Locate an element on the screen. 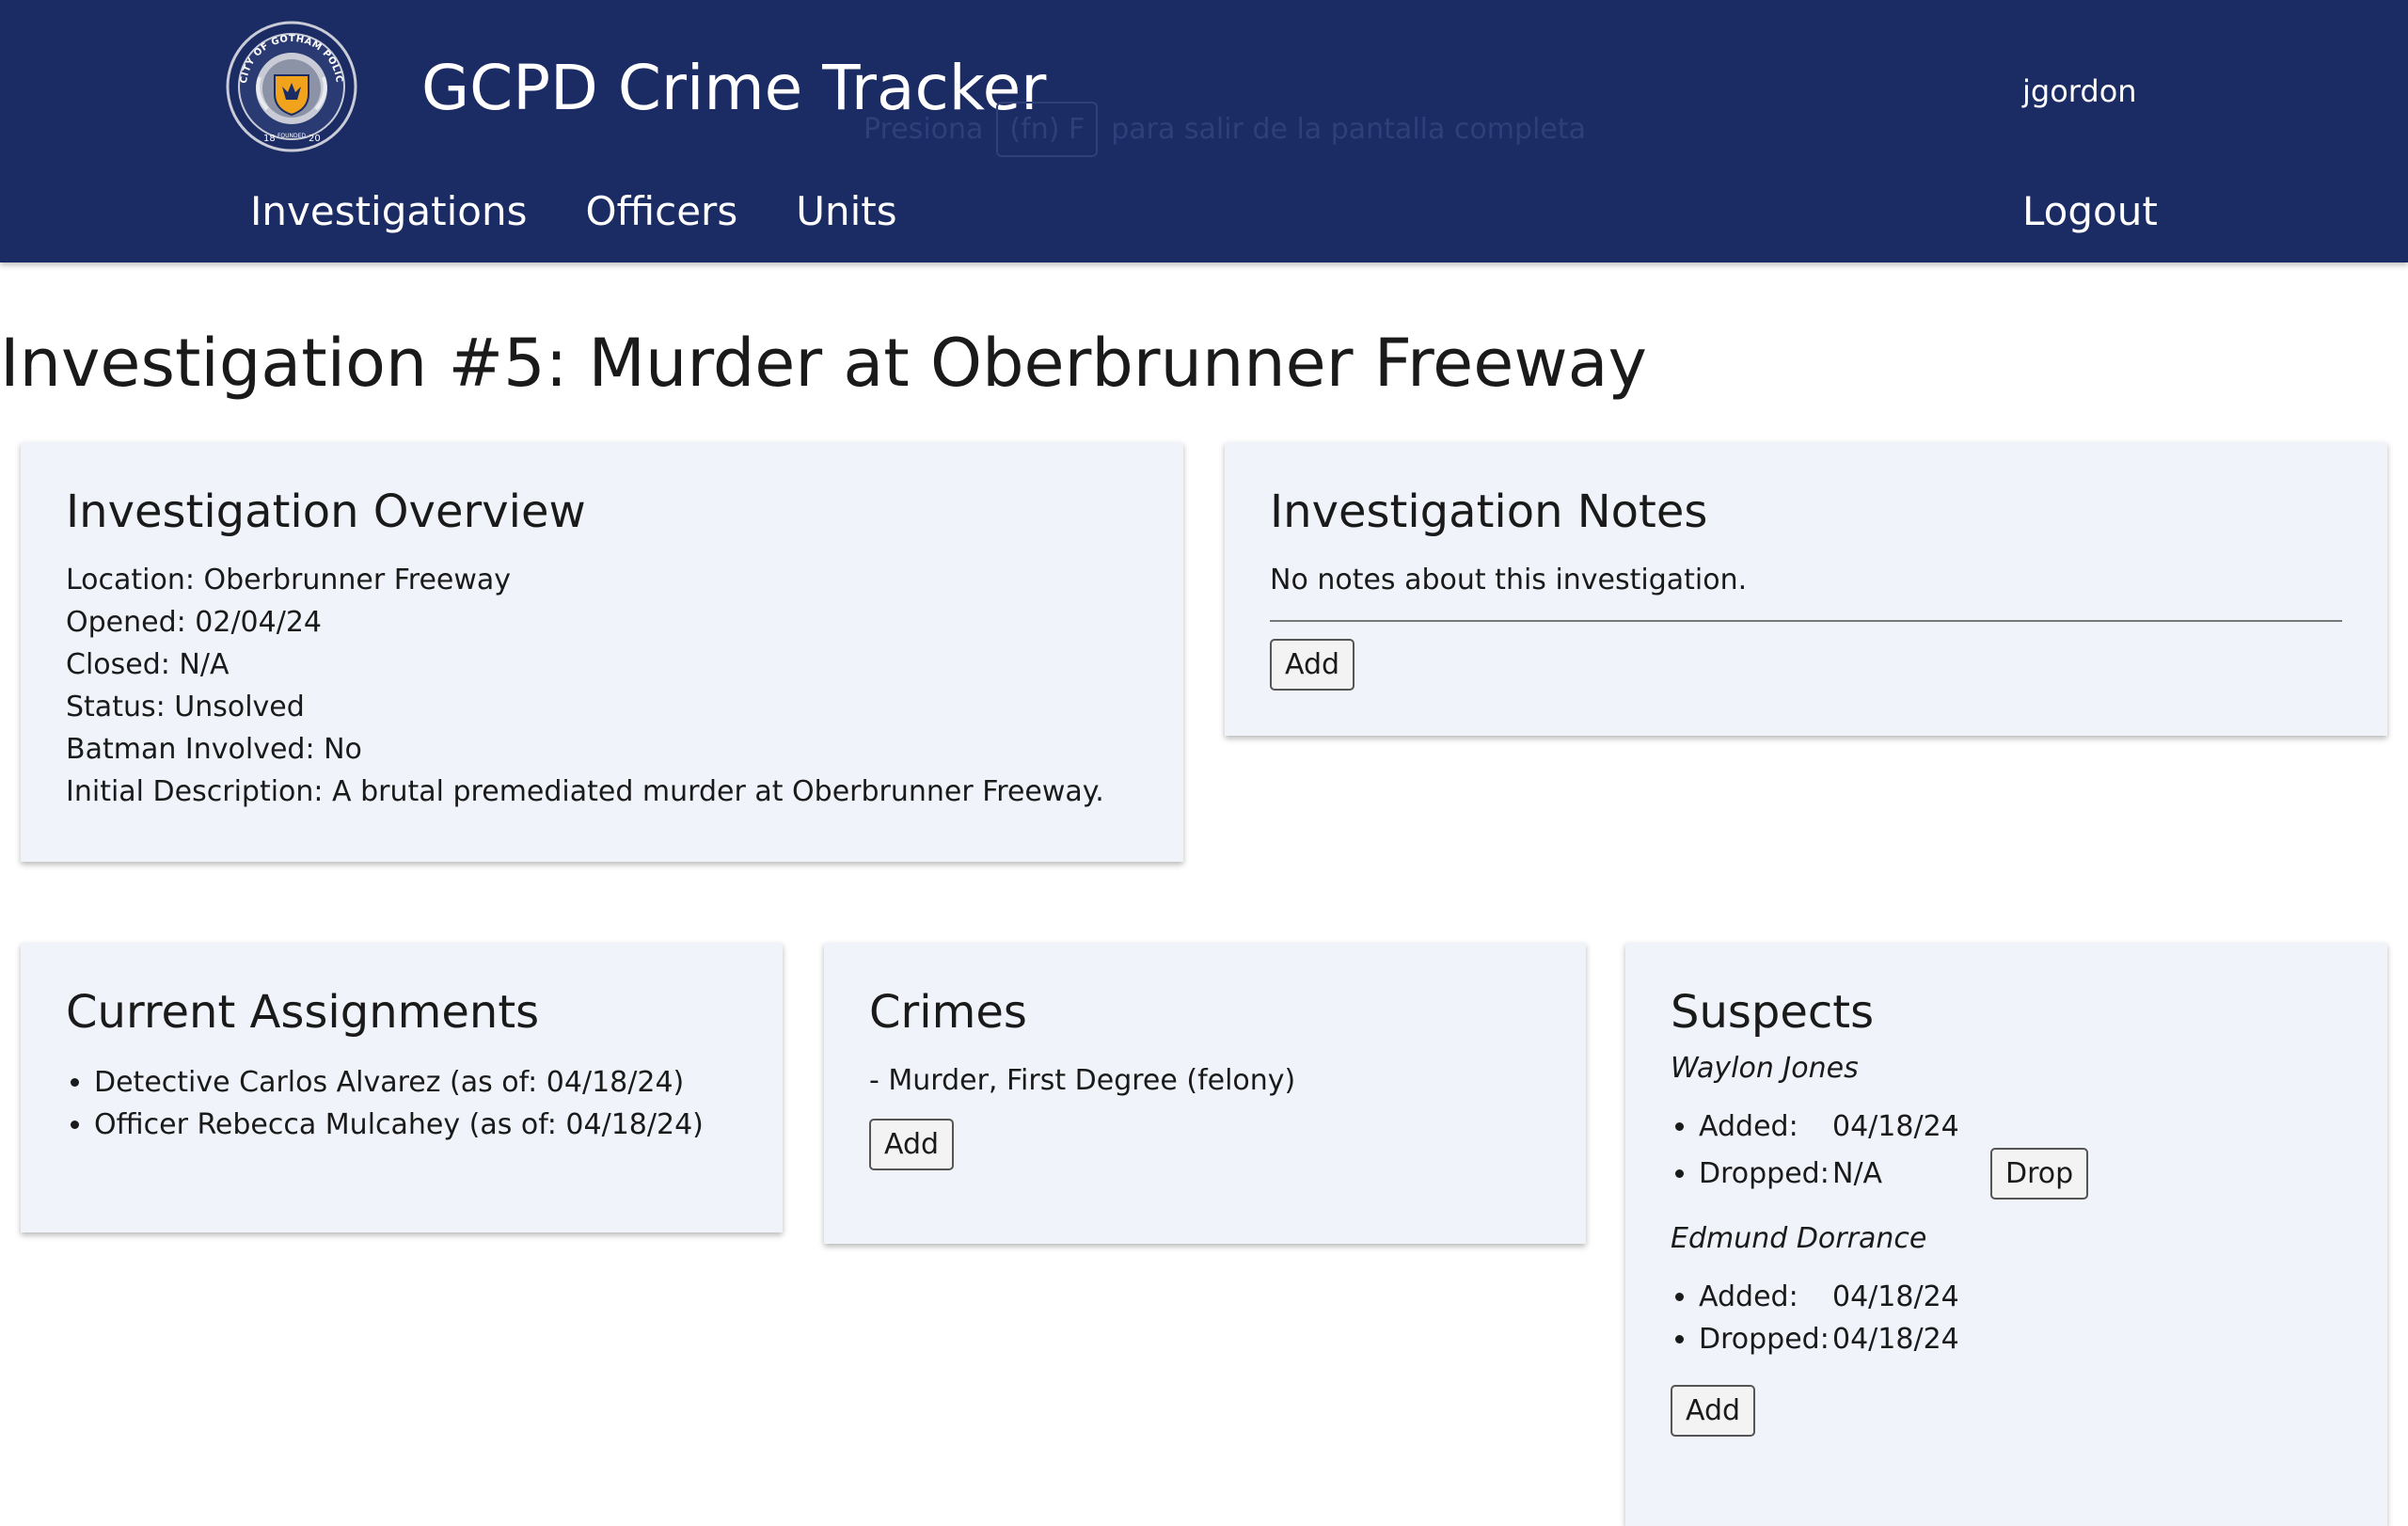 The height and width of the screenshot is (1526, 2408). logout-link: Logout is located at coordinates (2090, 211).